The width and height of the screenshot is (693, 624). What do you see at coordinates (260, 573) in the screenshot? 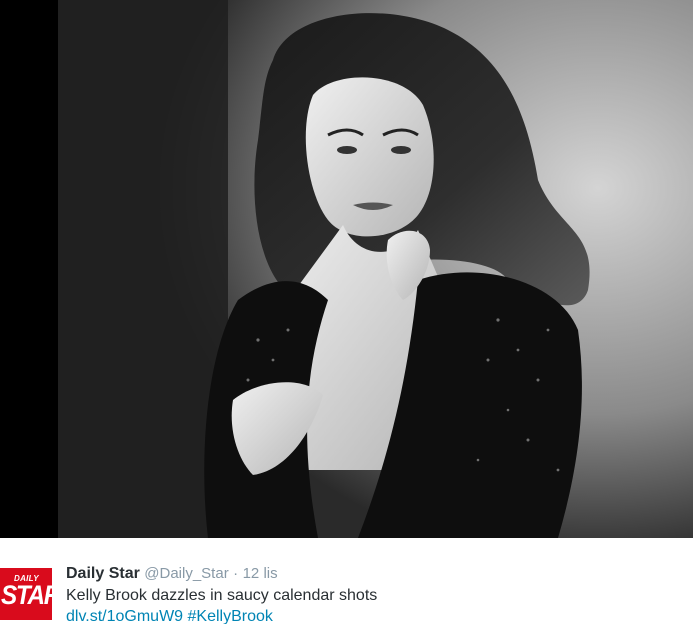
I see `tweet-timestamp: 12 lis` at bounding box center [260, 573].